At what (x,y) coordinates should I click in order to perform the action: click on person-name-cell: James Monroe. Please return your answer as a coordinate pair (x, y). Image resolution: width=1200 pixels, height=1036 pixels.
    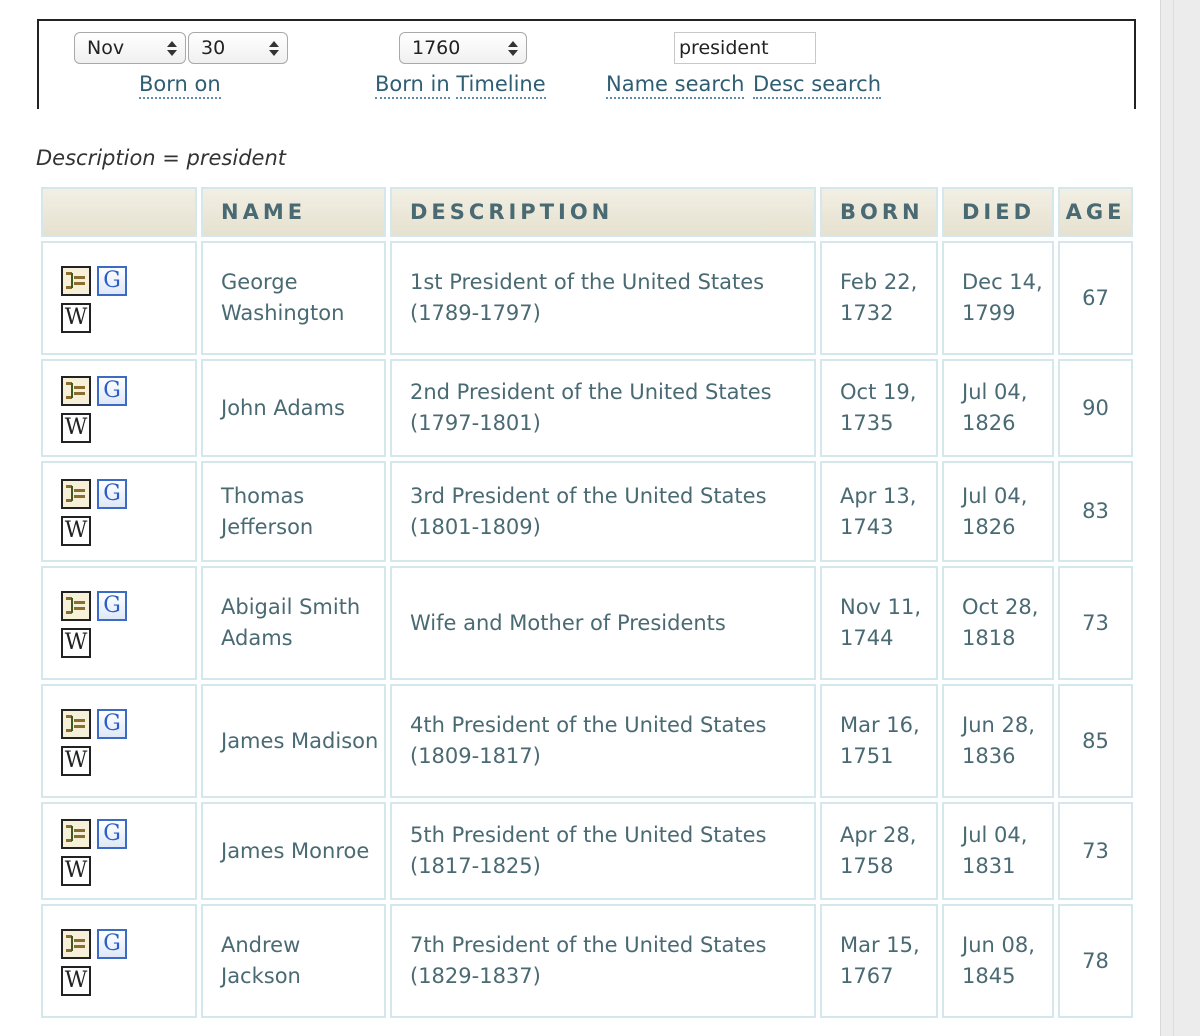
    Looking at the image, I should click on (293, 851).